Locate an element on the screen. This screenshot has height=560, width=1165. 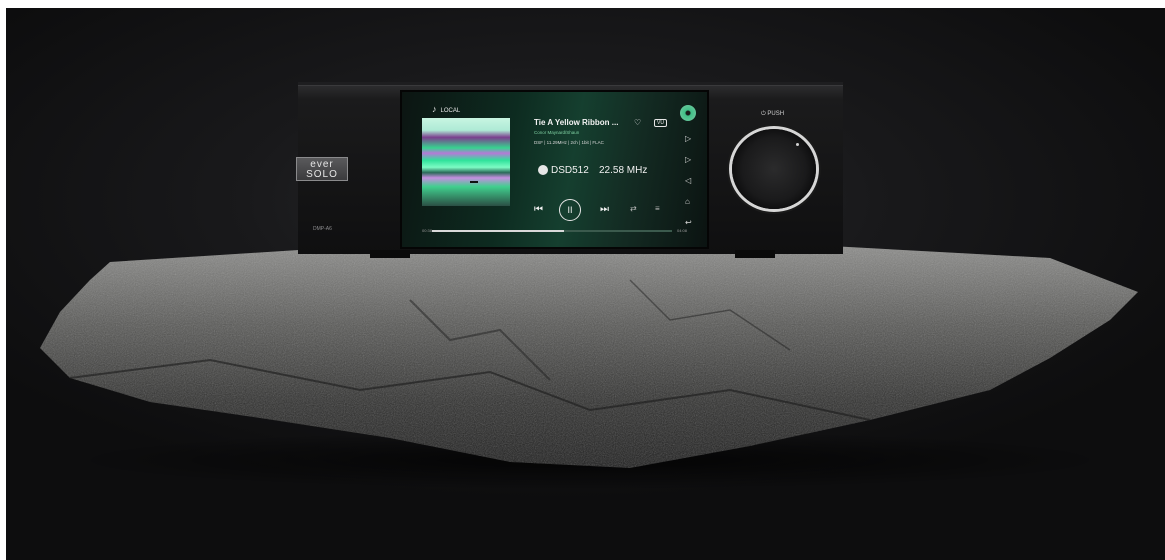
next-track-button: ⏭ is located at coordinates (604, 209).